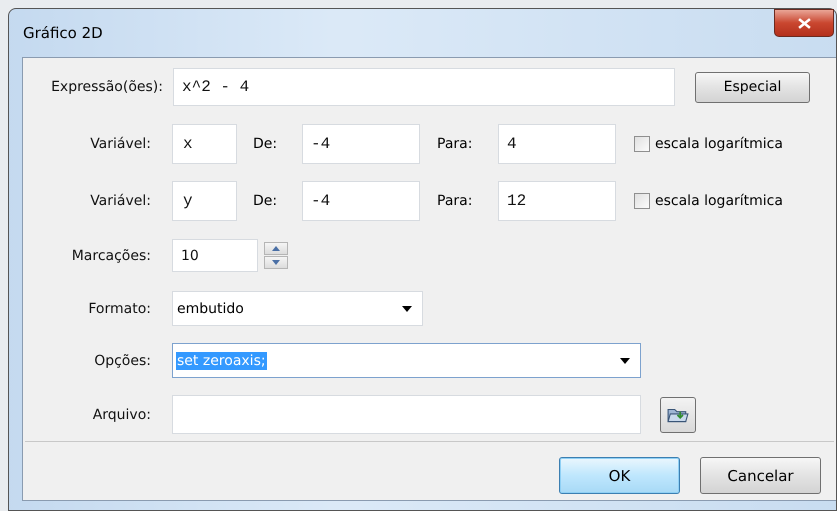 The width and height of the screenshot is (837, 511). Describe the element at coordinates (122, 414) in the screenshot. I see `field-label: Arquivo:` at that location.